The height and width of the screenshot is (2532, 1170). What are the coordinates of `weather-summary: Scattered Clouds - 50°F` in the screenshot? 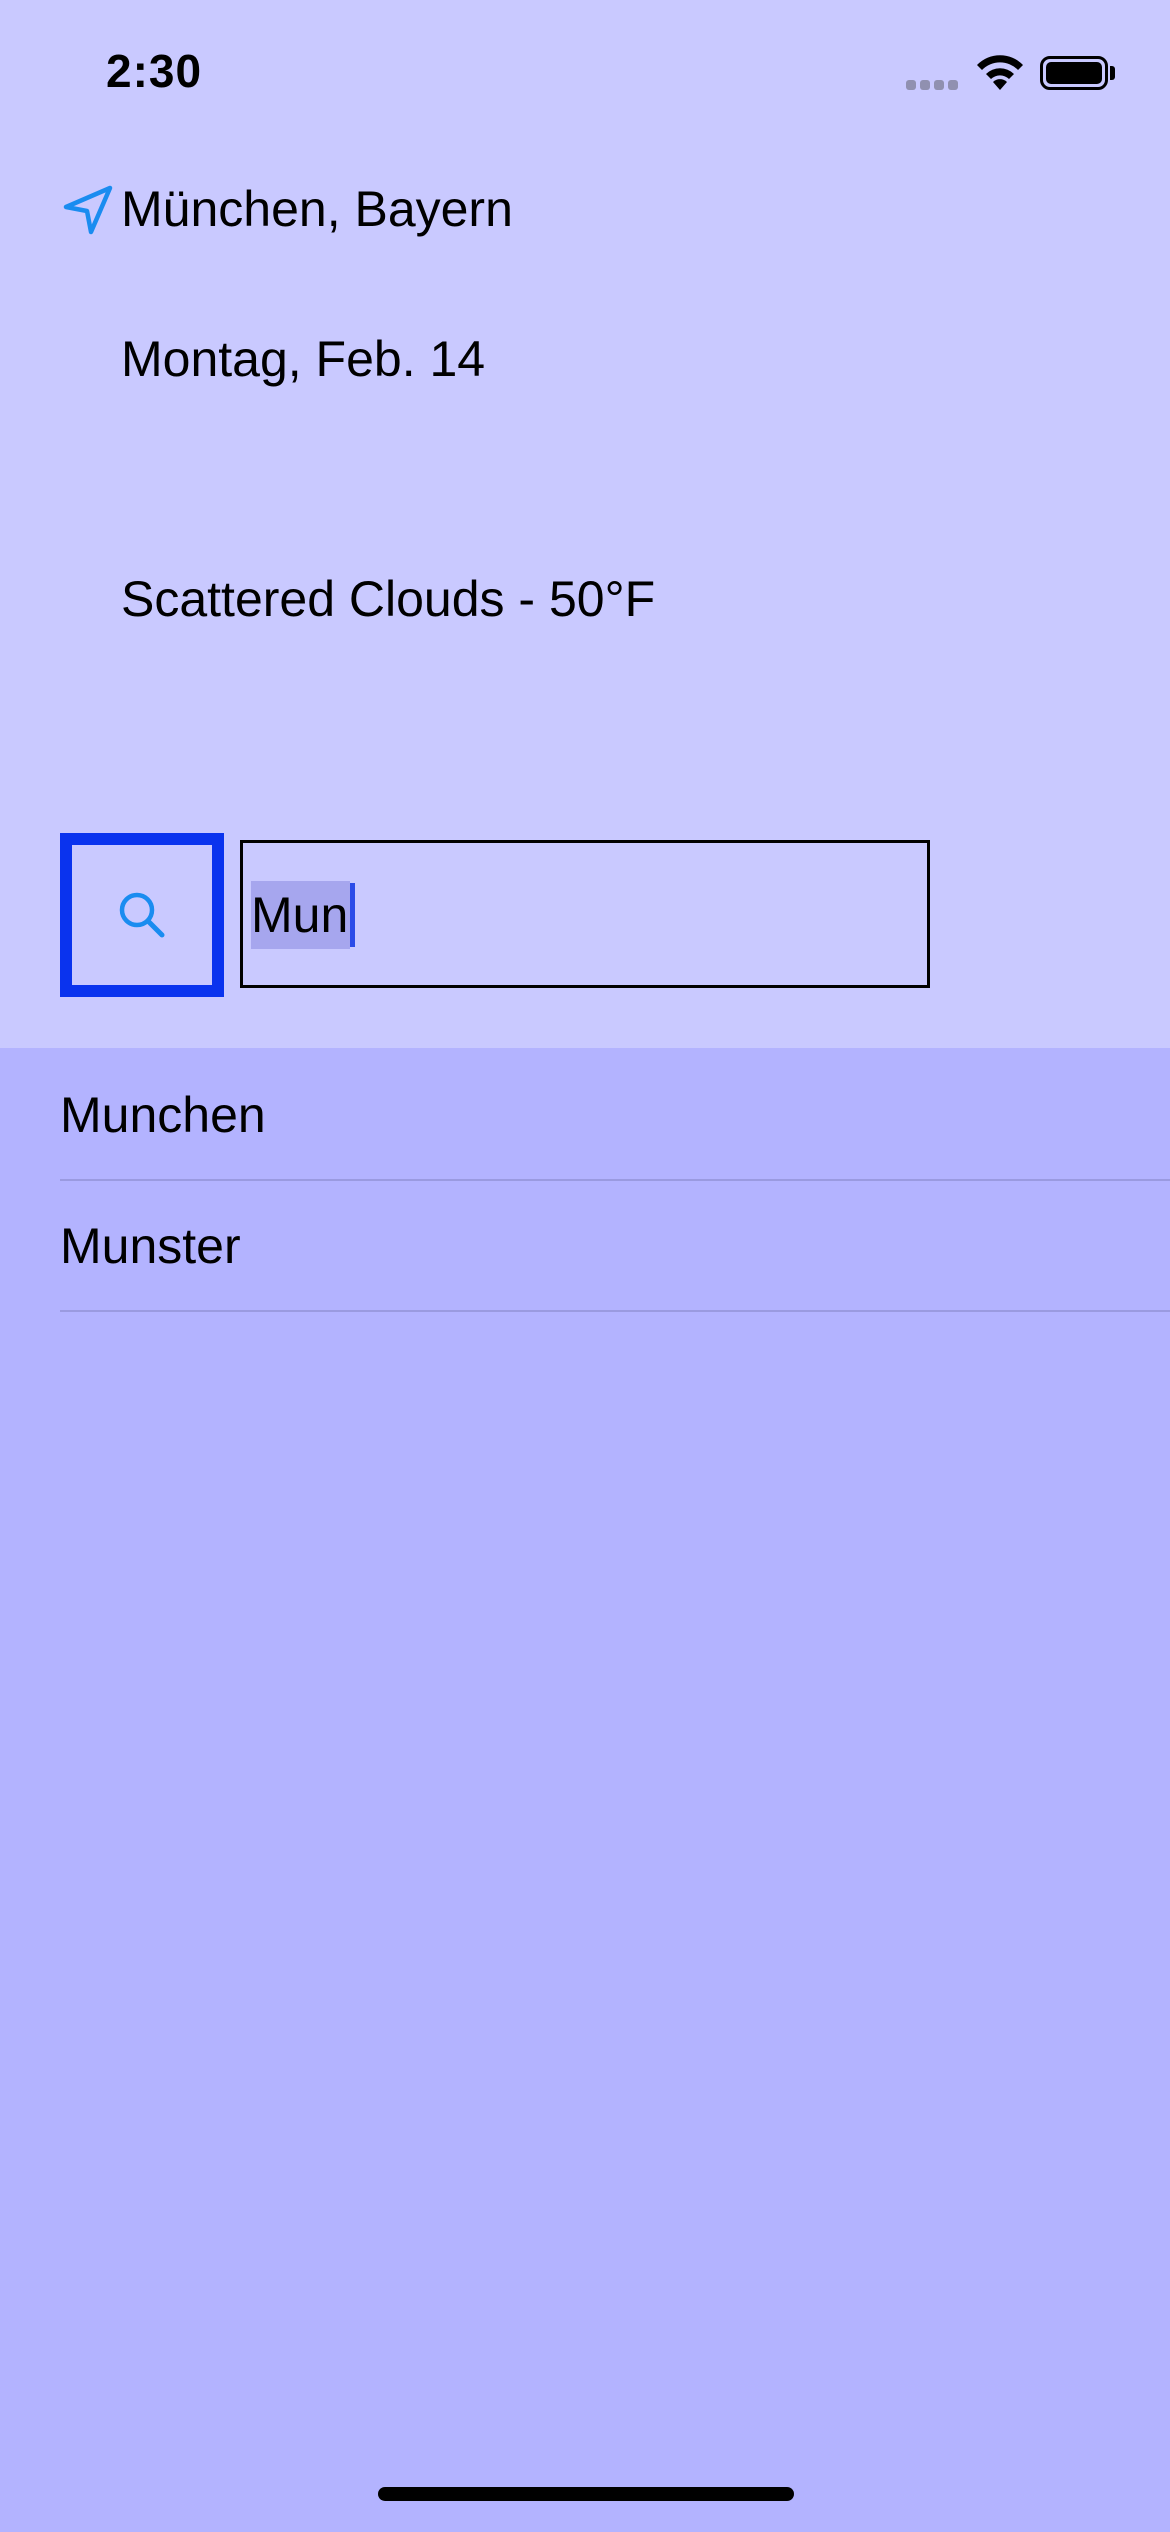 It's located at (388, 599).